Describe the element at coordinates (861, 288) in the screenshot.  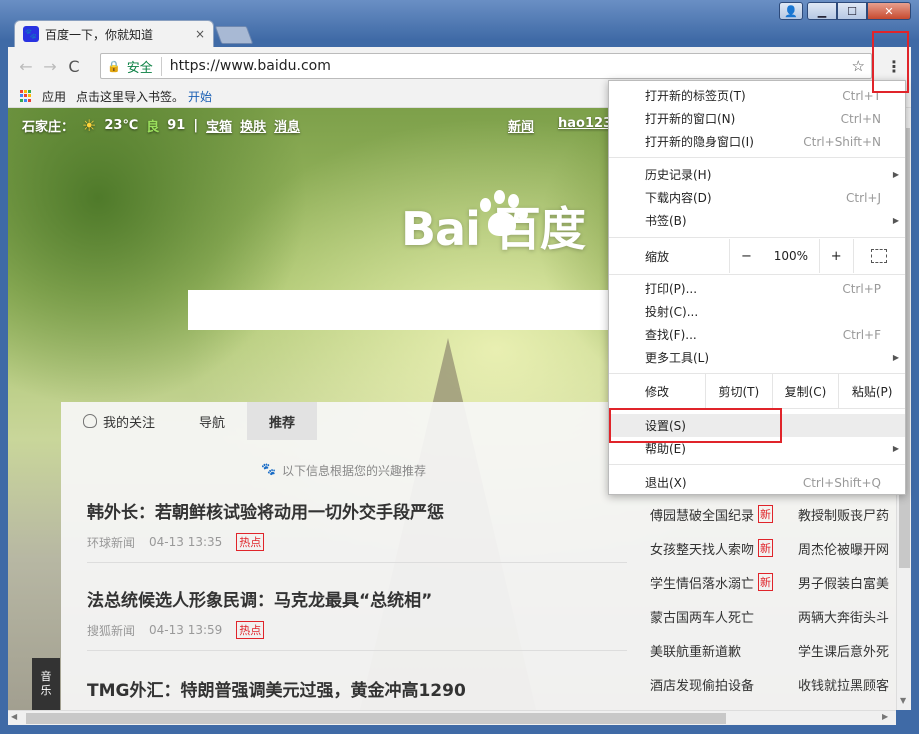
I see `menu-shortcut: Ctrl+P` at that location.